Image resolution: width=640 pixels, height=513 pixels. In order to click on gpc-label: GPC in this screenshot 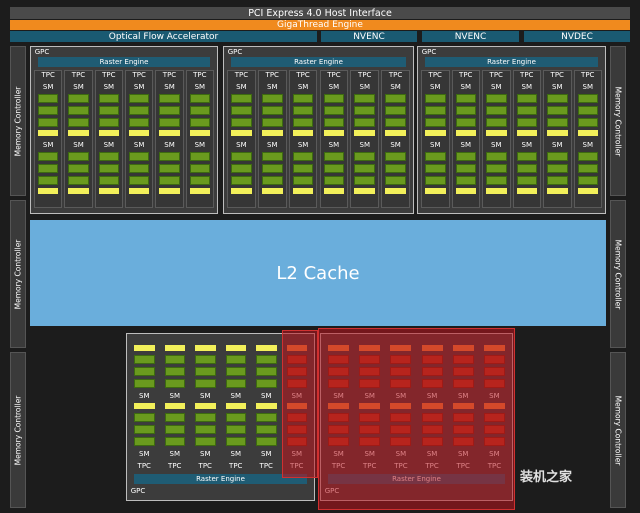, I will do `click(138, 491)`.